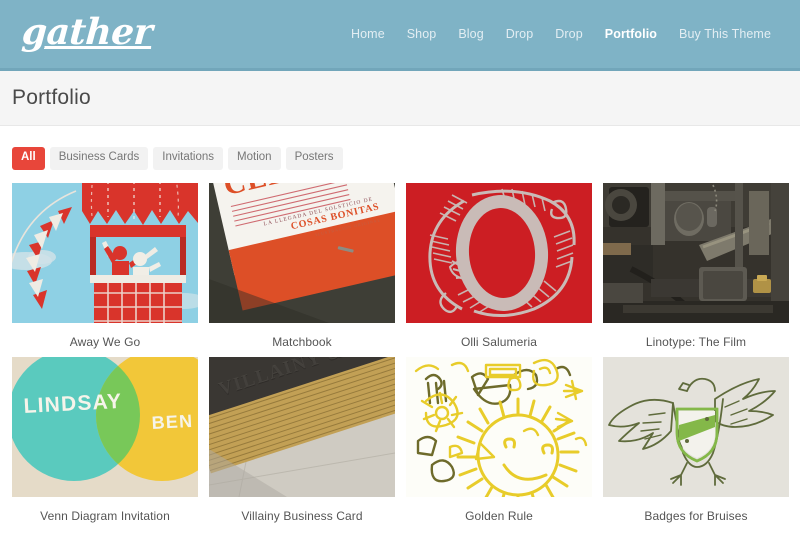  I want to click on eagle-crest-artwork, so click(696, 426).